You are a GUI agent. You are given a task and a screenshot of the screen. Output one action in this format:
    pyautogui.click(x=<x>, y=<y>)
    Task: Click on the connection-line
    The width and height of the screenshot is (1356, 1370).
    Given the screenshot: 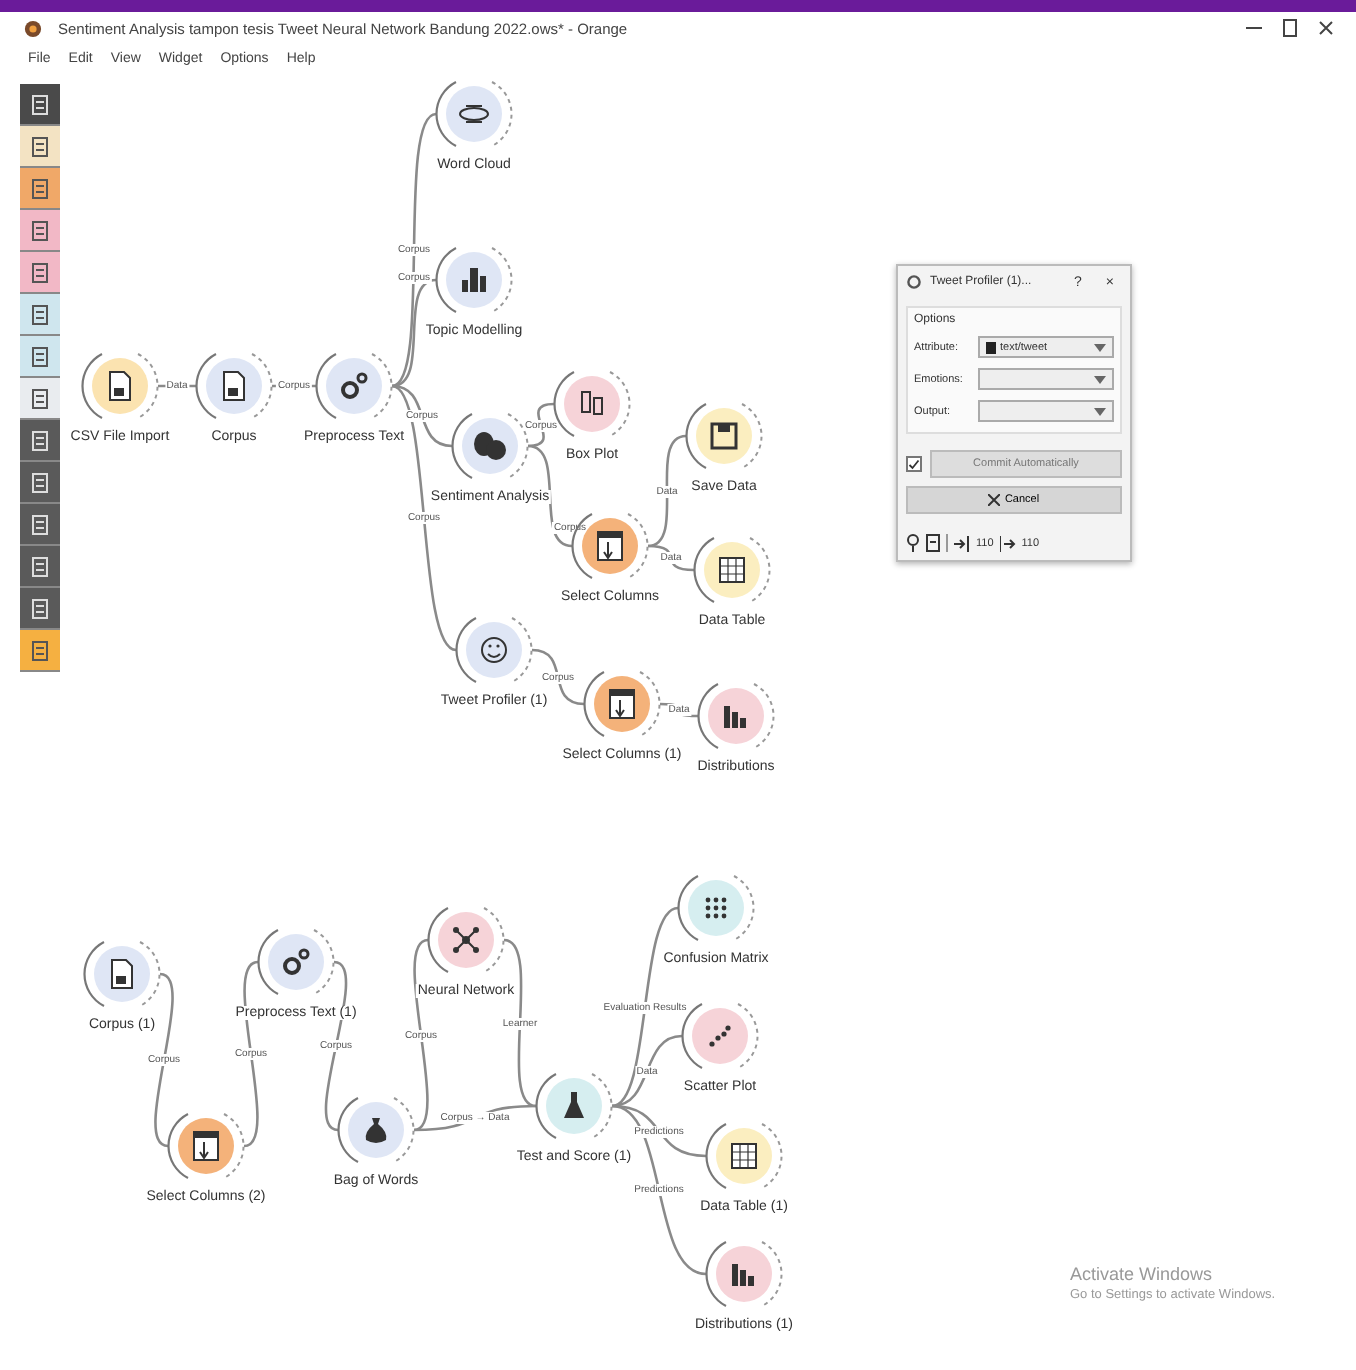 What is the action you would take?
    pyautogui.click(x=558, y=677)
    